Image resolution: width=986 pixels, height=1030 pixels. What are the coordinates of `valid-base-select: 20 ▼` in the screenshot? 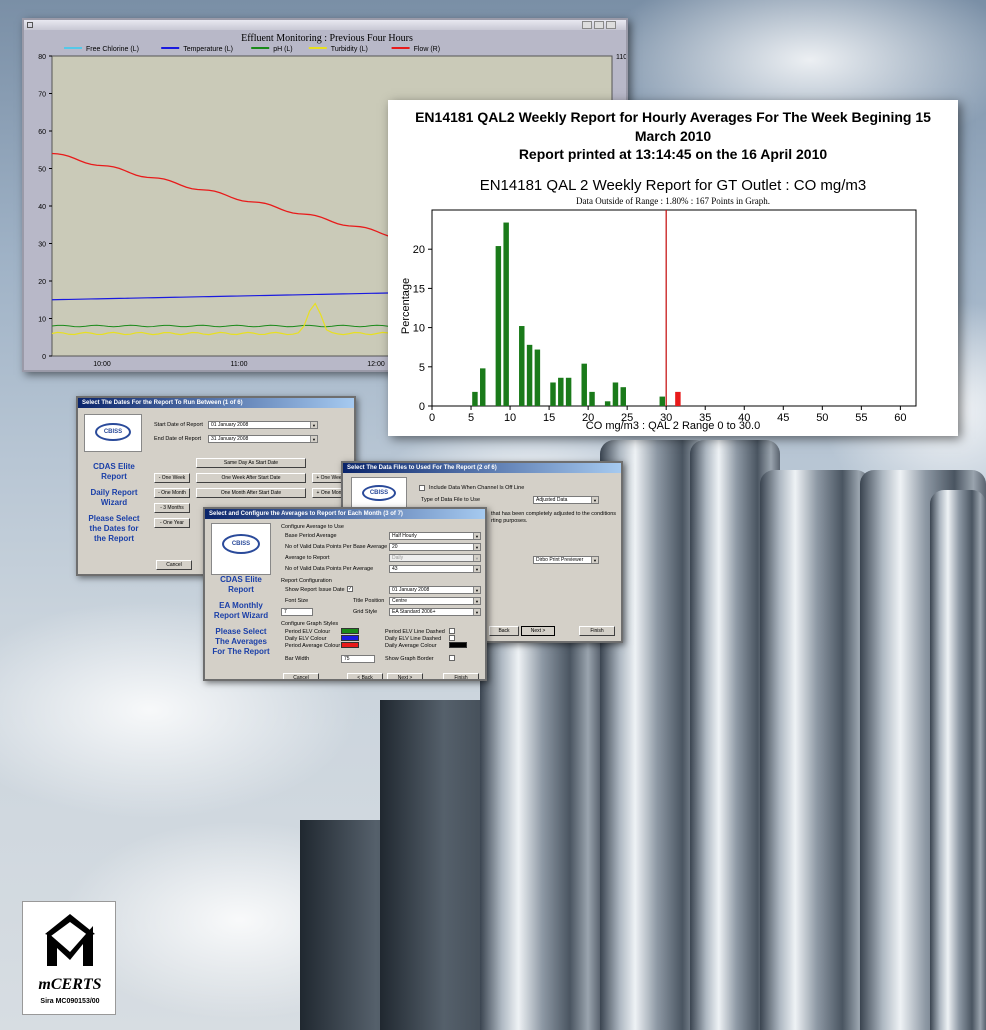 It's located at (435, 547).